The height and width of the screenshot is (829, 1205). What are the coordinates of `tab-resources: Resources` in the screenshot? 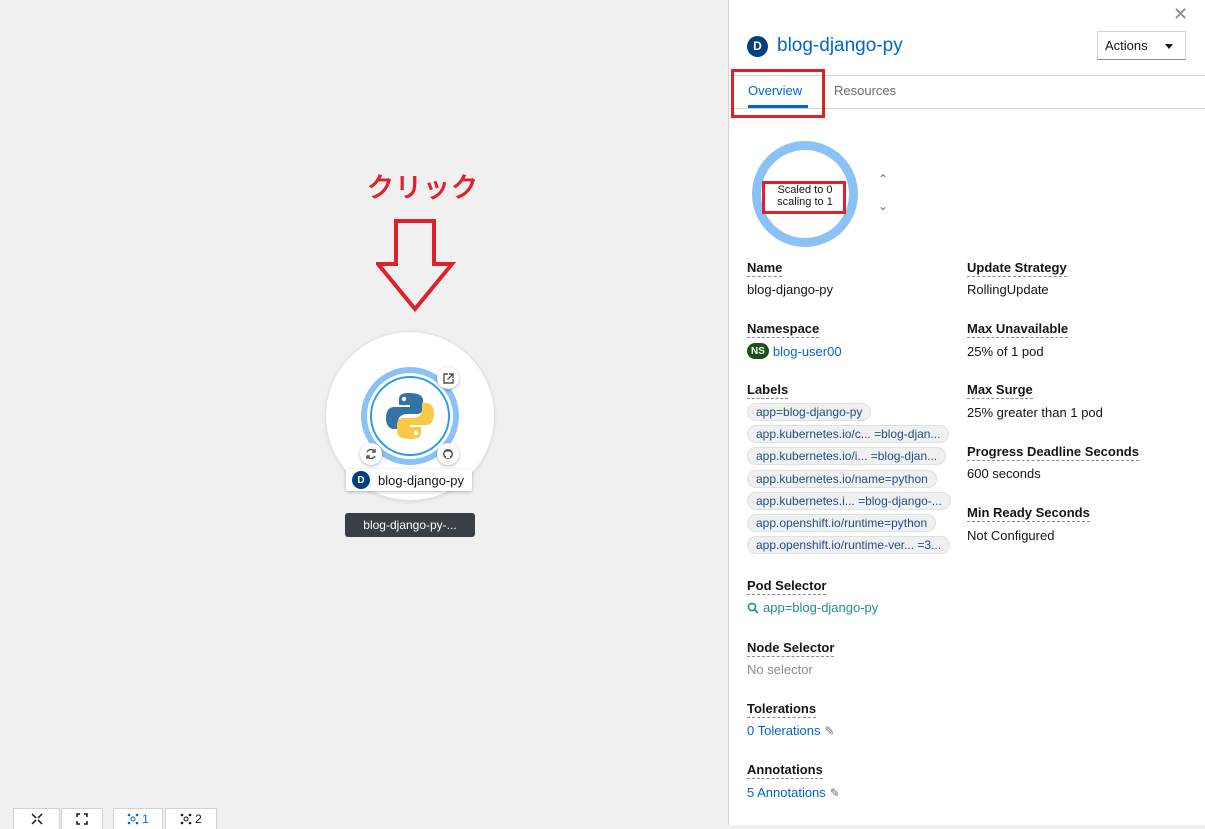 It's located at (865, 90).